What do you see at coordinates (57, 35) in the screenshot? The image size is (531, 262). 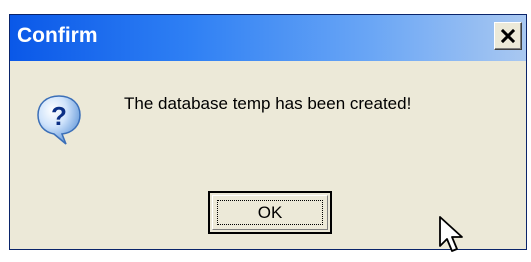 I see `dialog-title: Confirm` at bounding box center [57, 35].